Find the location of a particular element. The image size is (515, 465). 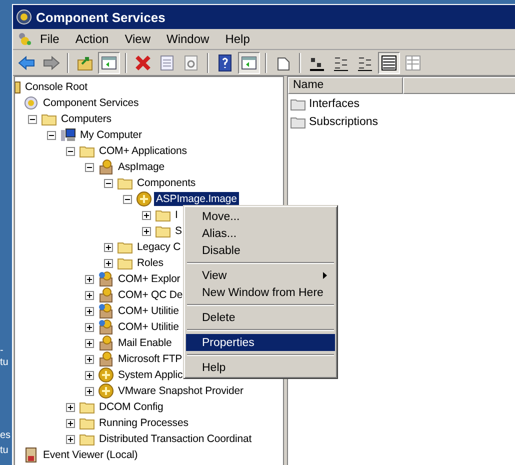

menu-item: Action is located at coordinates (92, 39).